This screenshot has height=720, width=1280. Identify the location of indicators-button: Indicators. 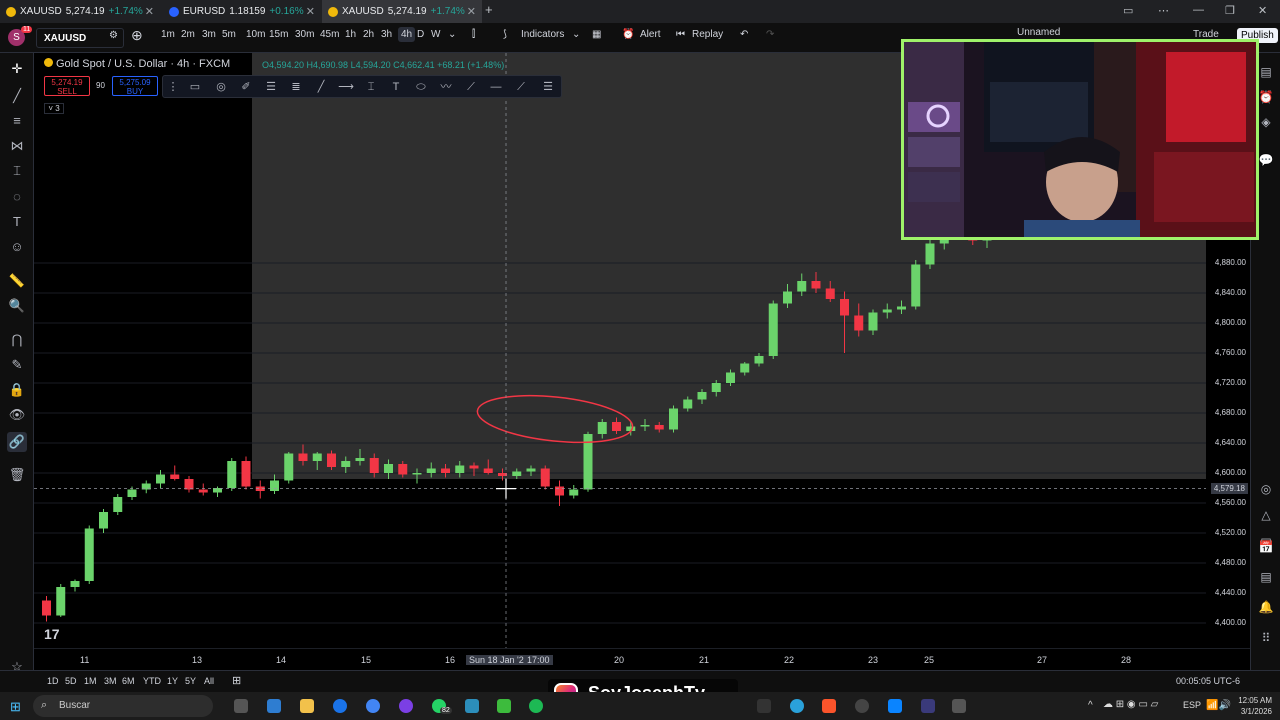
(542, 34).